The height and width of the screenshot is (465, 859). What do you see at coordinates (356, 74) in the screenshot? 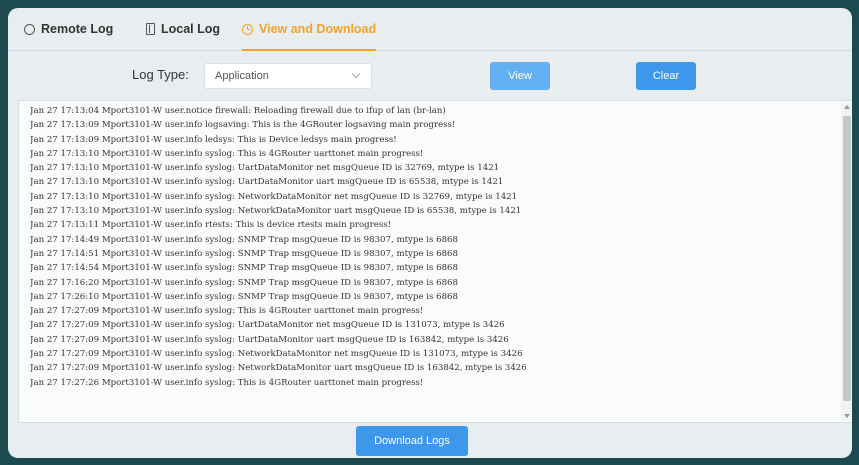
I see `chevron-down-icon` at bounding box center [356, 74].